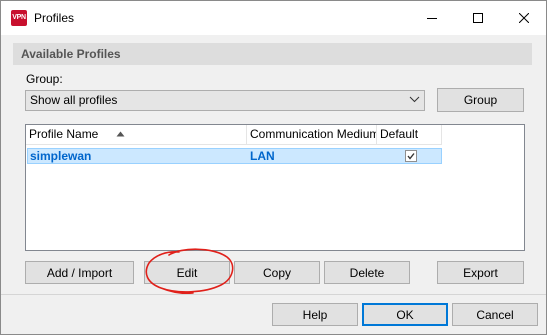  Describe the element at coordinates (399, 134) in the screenshot. I see `column-default-label: Default` at that location.